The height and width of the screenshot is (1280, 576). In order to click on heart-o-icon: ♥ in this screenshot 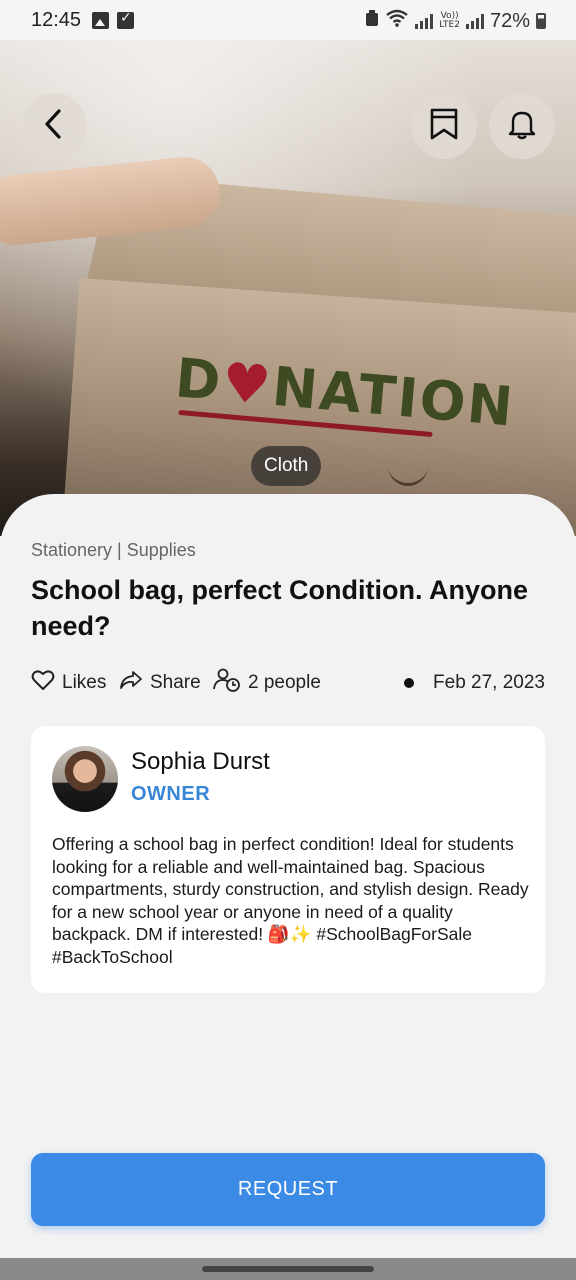, I will do `click(247, 384)`.